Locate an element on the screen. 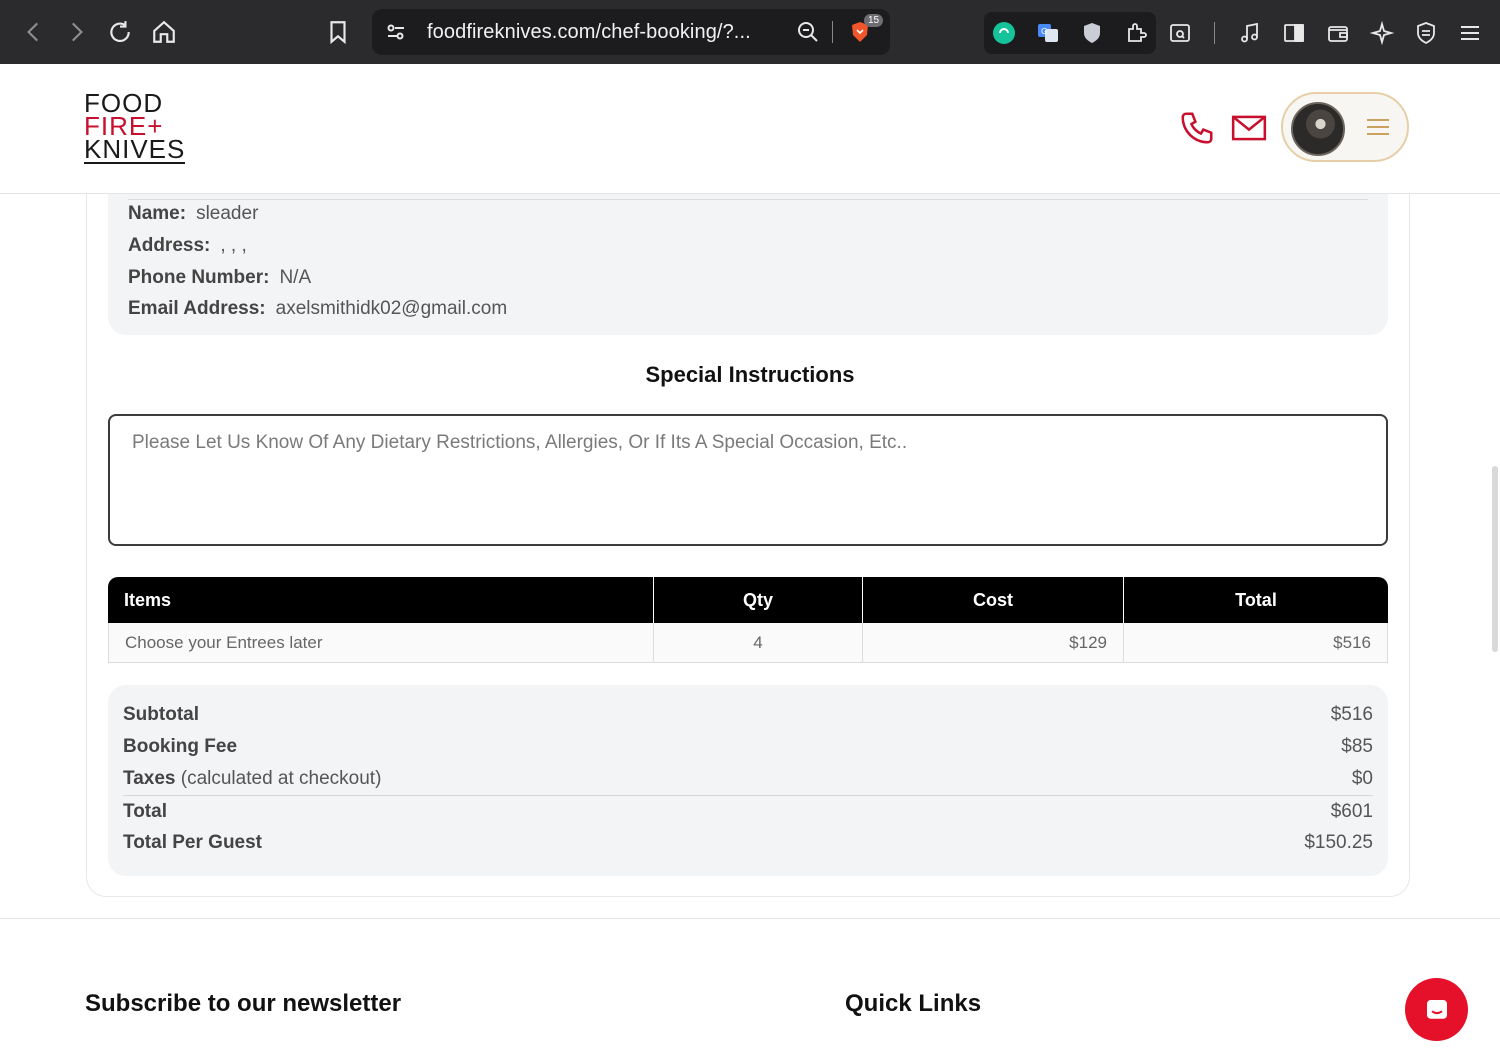 Image resolution: width=1500 pixels, height=1051 pixels. subtotal-value: $516 is located at coordinates (1351, 714).